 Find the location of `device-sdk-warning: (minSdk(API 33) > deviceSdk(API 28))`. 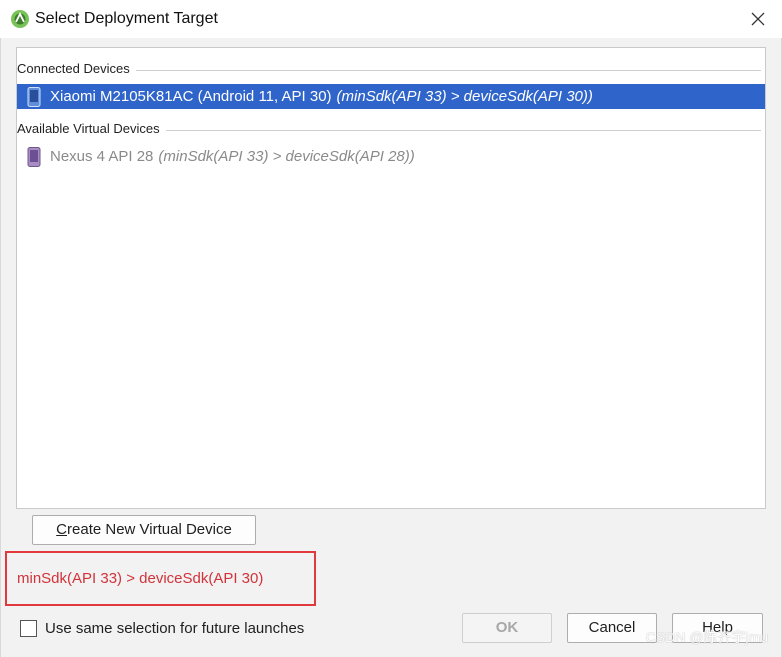

device-sdk-warning: (minSdk(API 33) > deviceSdk(API 28)) is located at coordinates (286, 156).